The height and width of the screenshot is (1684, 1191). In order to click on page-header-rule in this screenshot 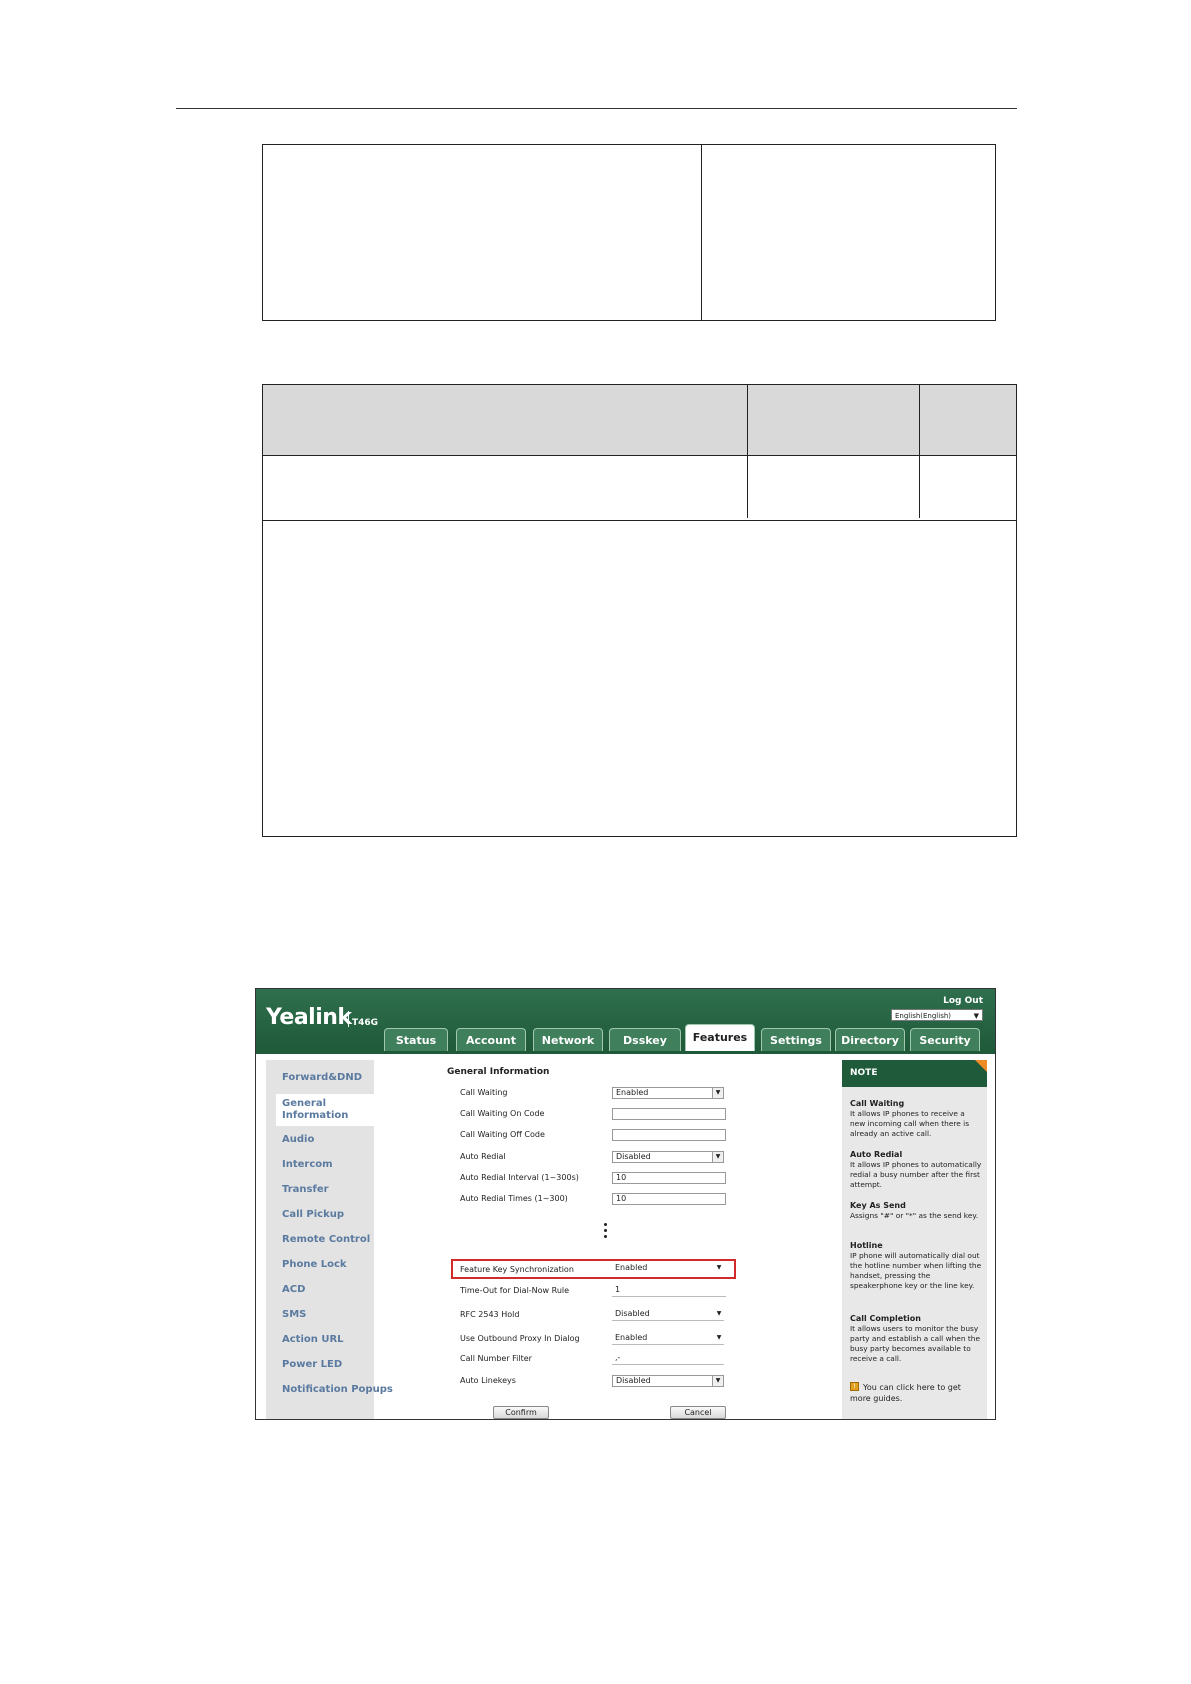, I will do `click(596, 108)`.